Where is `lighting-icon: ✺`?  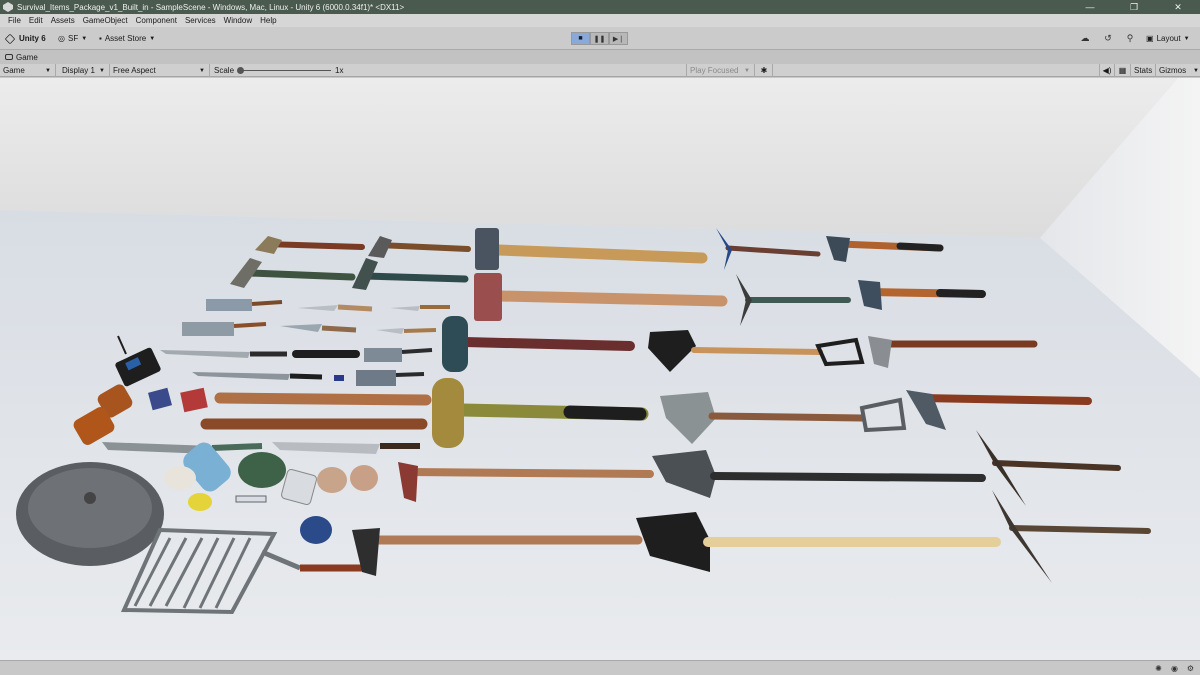 lighting-icon: ✺ is located at coordinates (1158, 668).